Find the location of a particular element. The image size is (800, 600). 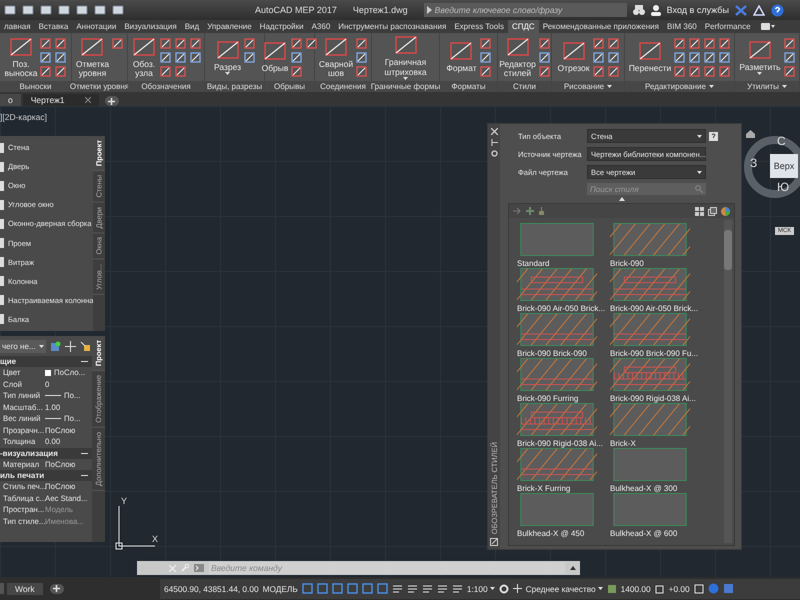

ribbon-tab: Performance is located at coordinates (727, 26).